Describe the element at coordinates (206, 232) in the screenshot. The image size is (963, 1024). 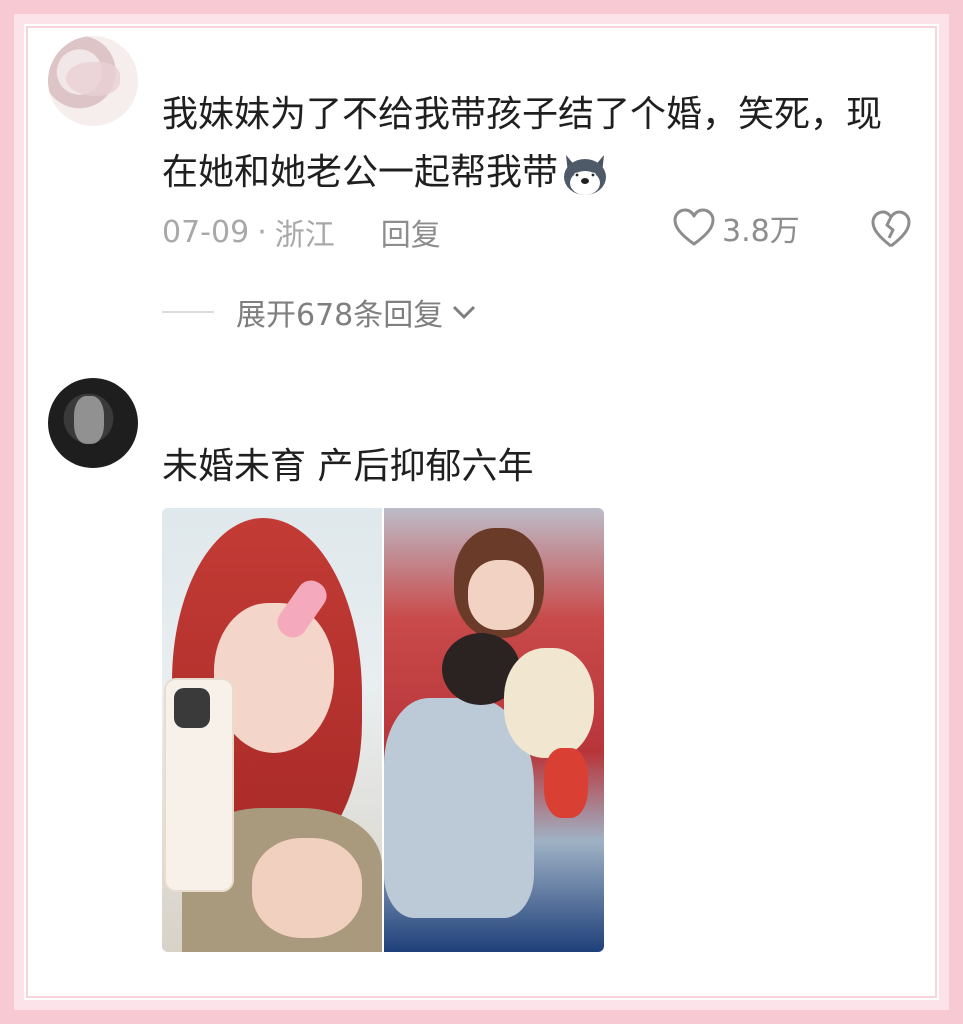
I see `comment-1-date: 07-09` at that location.